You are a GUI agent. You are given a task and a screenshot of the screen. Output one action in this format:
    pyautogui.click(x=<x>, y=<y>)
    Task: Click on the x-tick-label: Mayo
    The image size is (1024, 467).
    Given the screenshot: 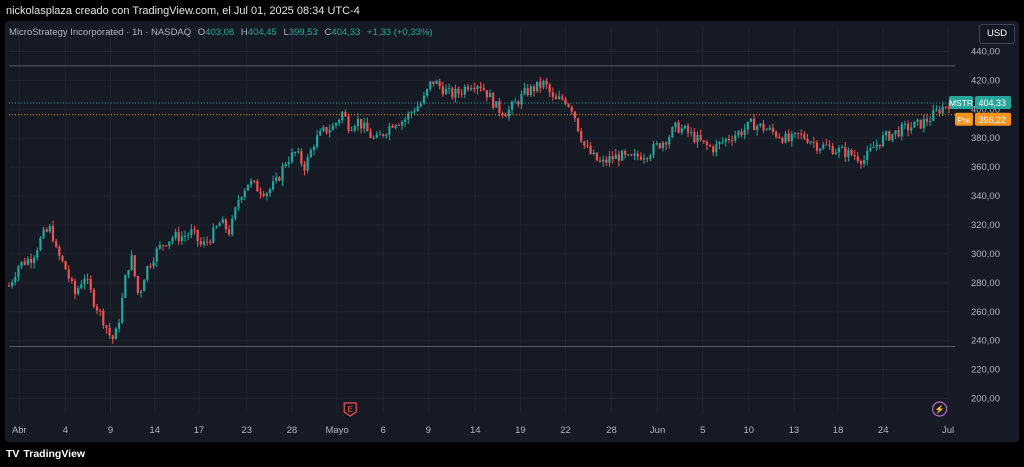 What is the action you would take?
    pyautogui.click(x=336, y=430)
    